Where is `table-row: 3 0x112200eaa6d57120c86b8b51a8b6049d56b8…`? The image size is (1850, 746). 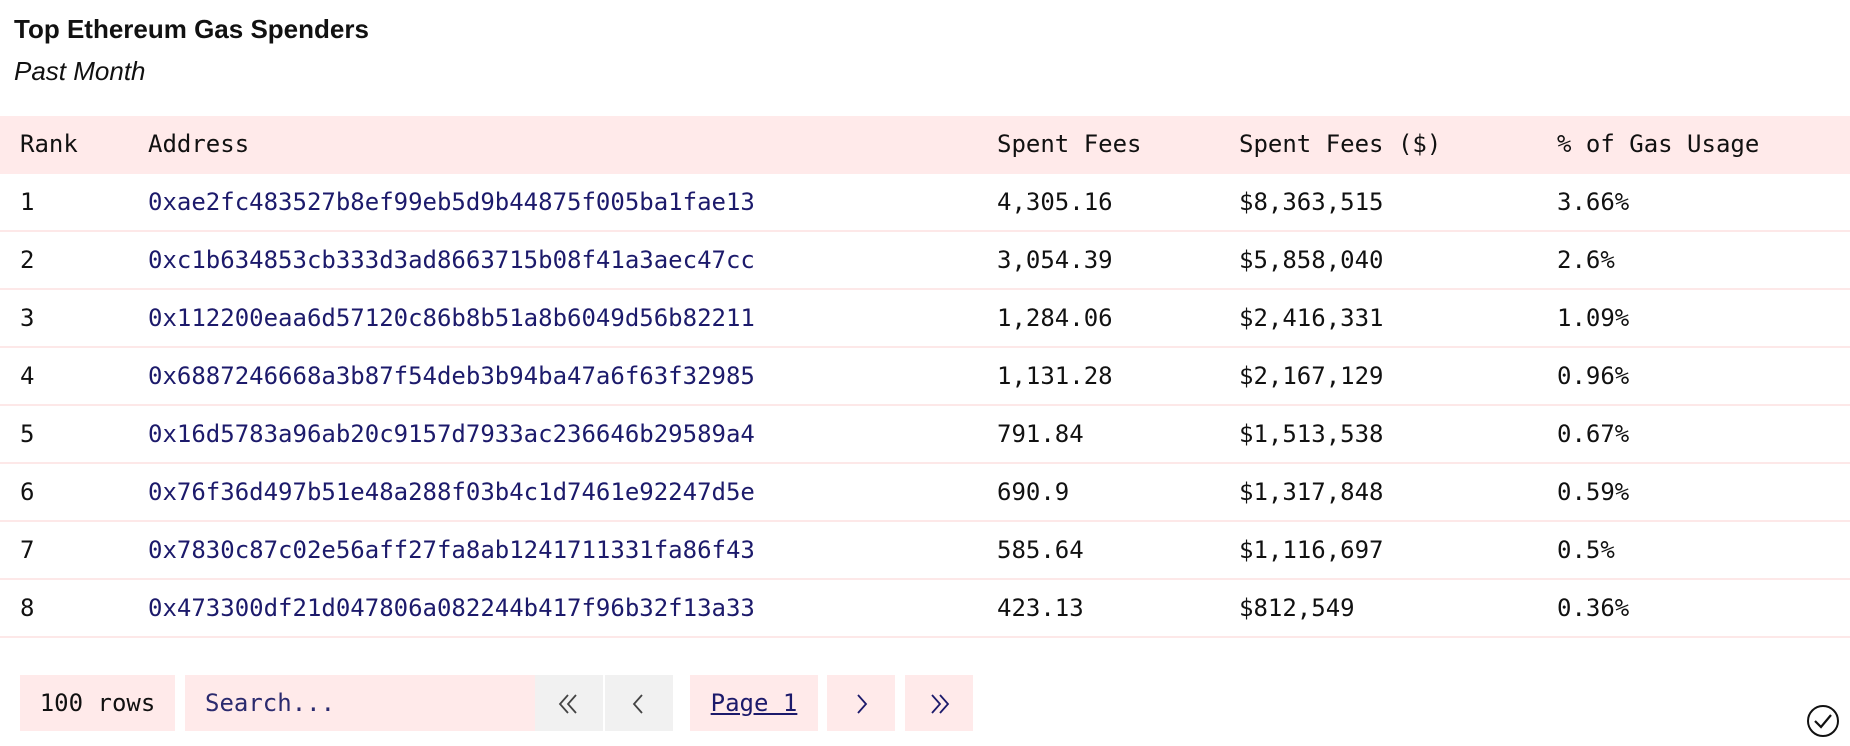 table-row: 3 0x112200eaa6d57120c86b8b51a8b6049d56b8… is located at coordinates (925, 319).